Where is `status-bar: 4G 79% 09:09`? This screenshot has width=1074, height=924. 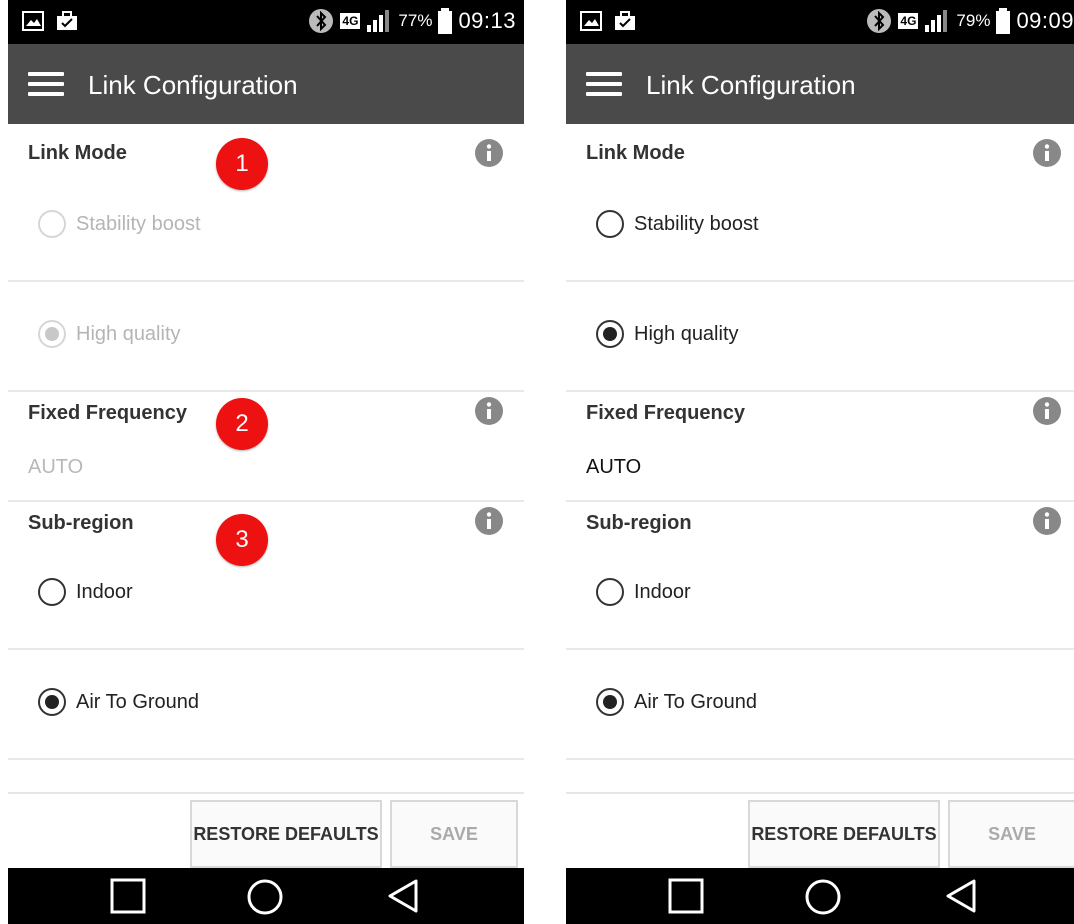 status-bar: 4G 79% 09:09 is located at coordinates (820, 22).